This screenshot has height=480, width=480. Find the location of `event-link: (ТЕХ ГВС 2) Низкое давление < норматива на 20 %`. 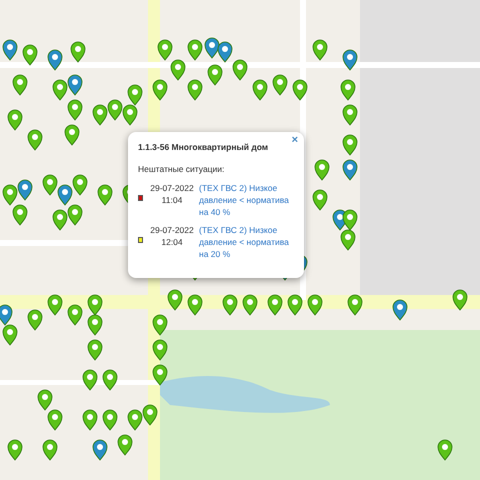

event-link: (ТЕХ ГВС 2) Низкое давление < норматива на 20 % is located at coordinates (246, 242).